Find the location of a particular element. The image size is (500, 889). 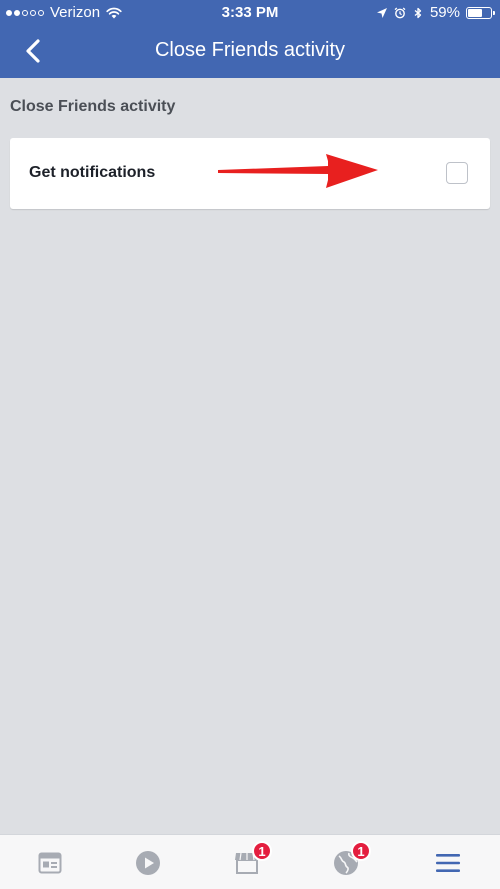

back-button is located at coordinates (33, 51).